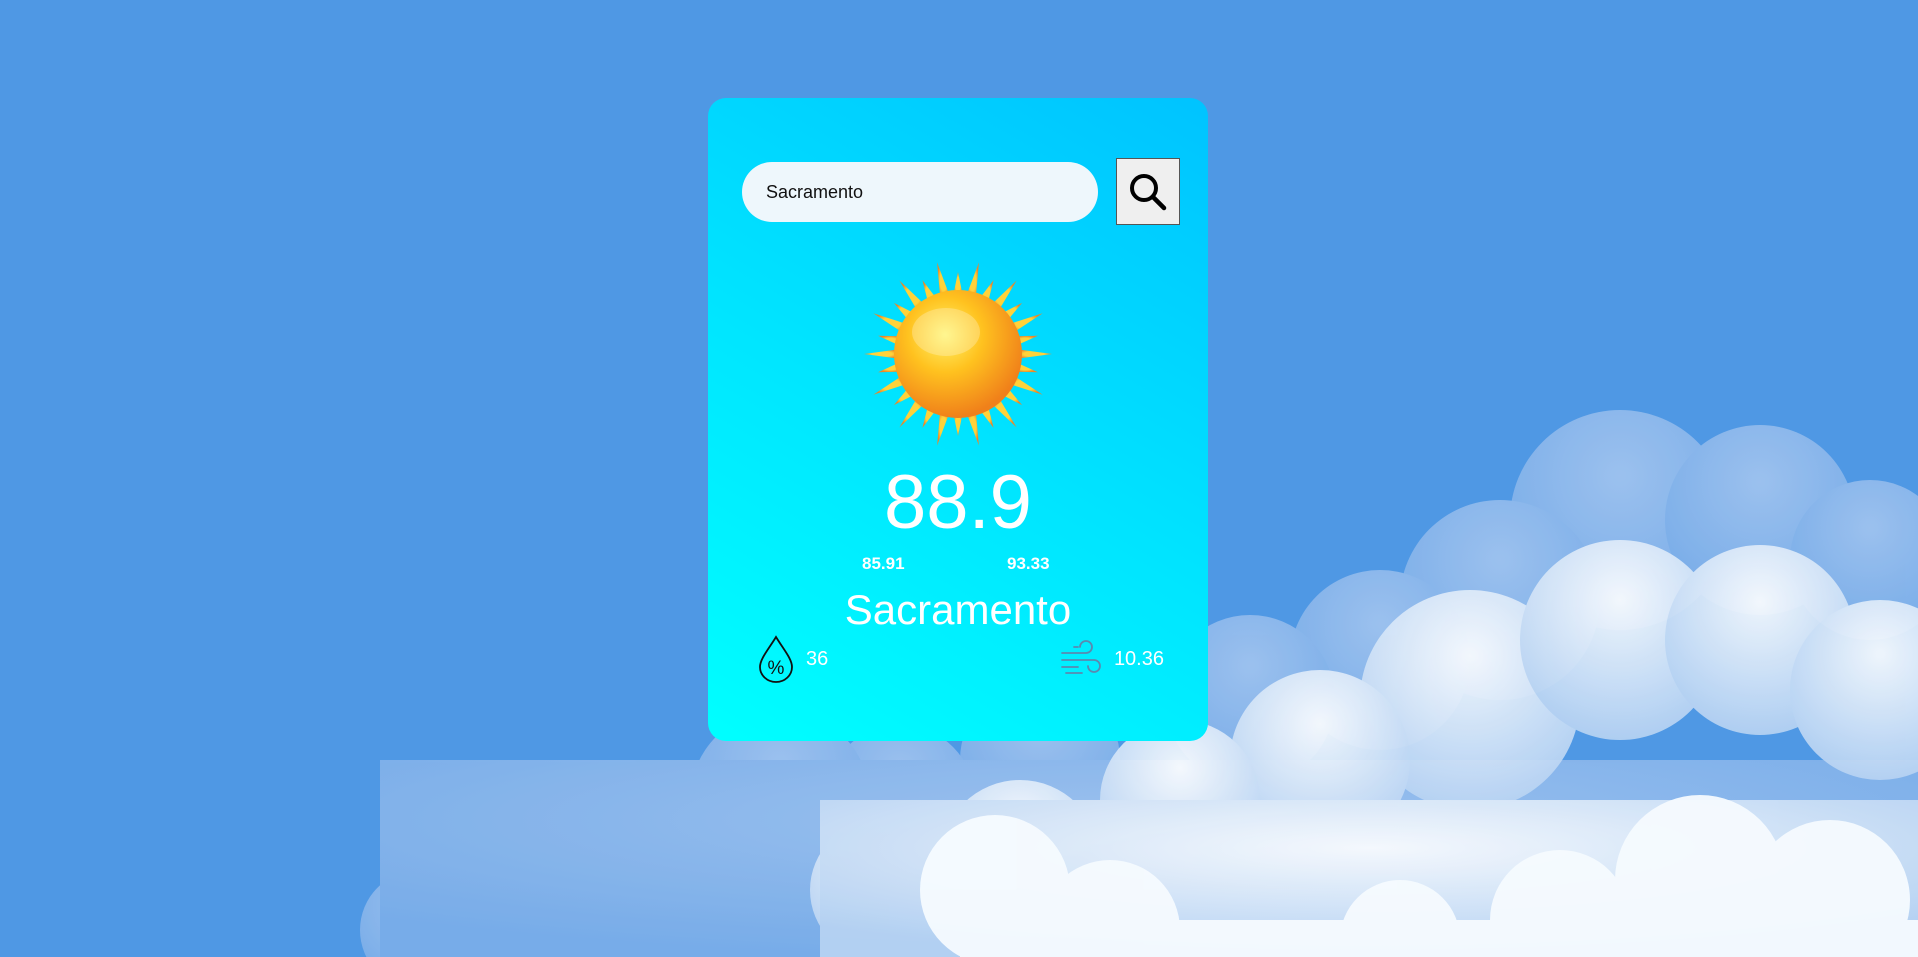  I want to click on wind-stat: 10.36, so click(1112, 659).